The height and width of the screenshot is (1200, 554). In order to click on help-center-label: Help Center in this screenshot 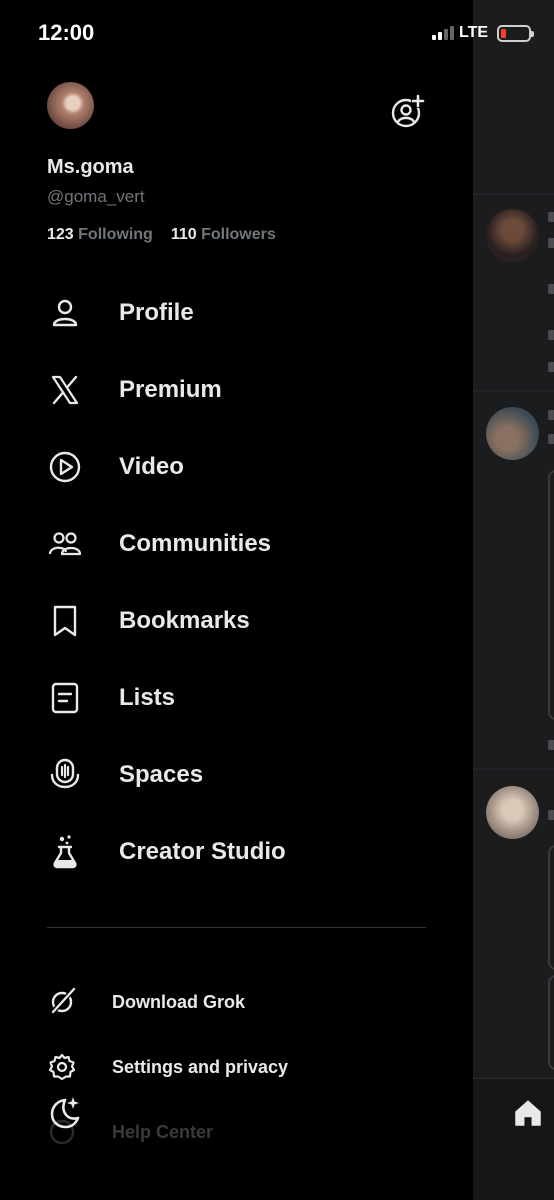, I will do `click(163, 1131)`.